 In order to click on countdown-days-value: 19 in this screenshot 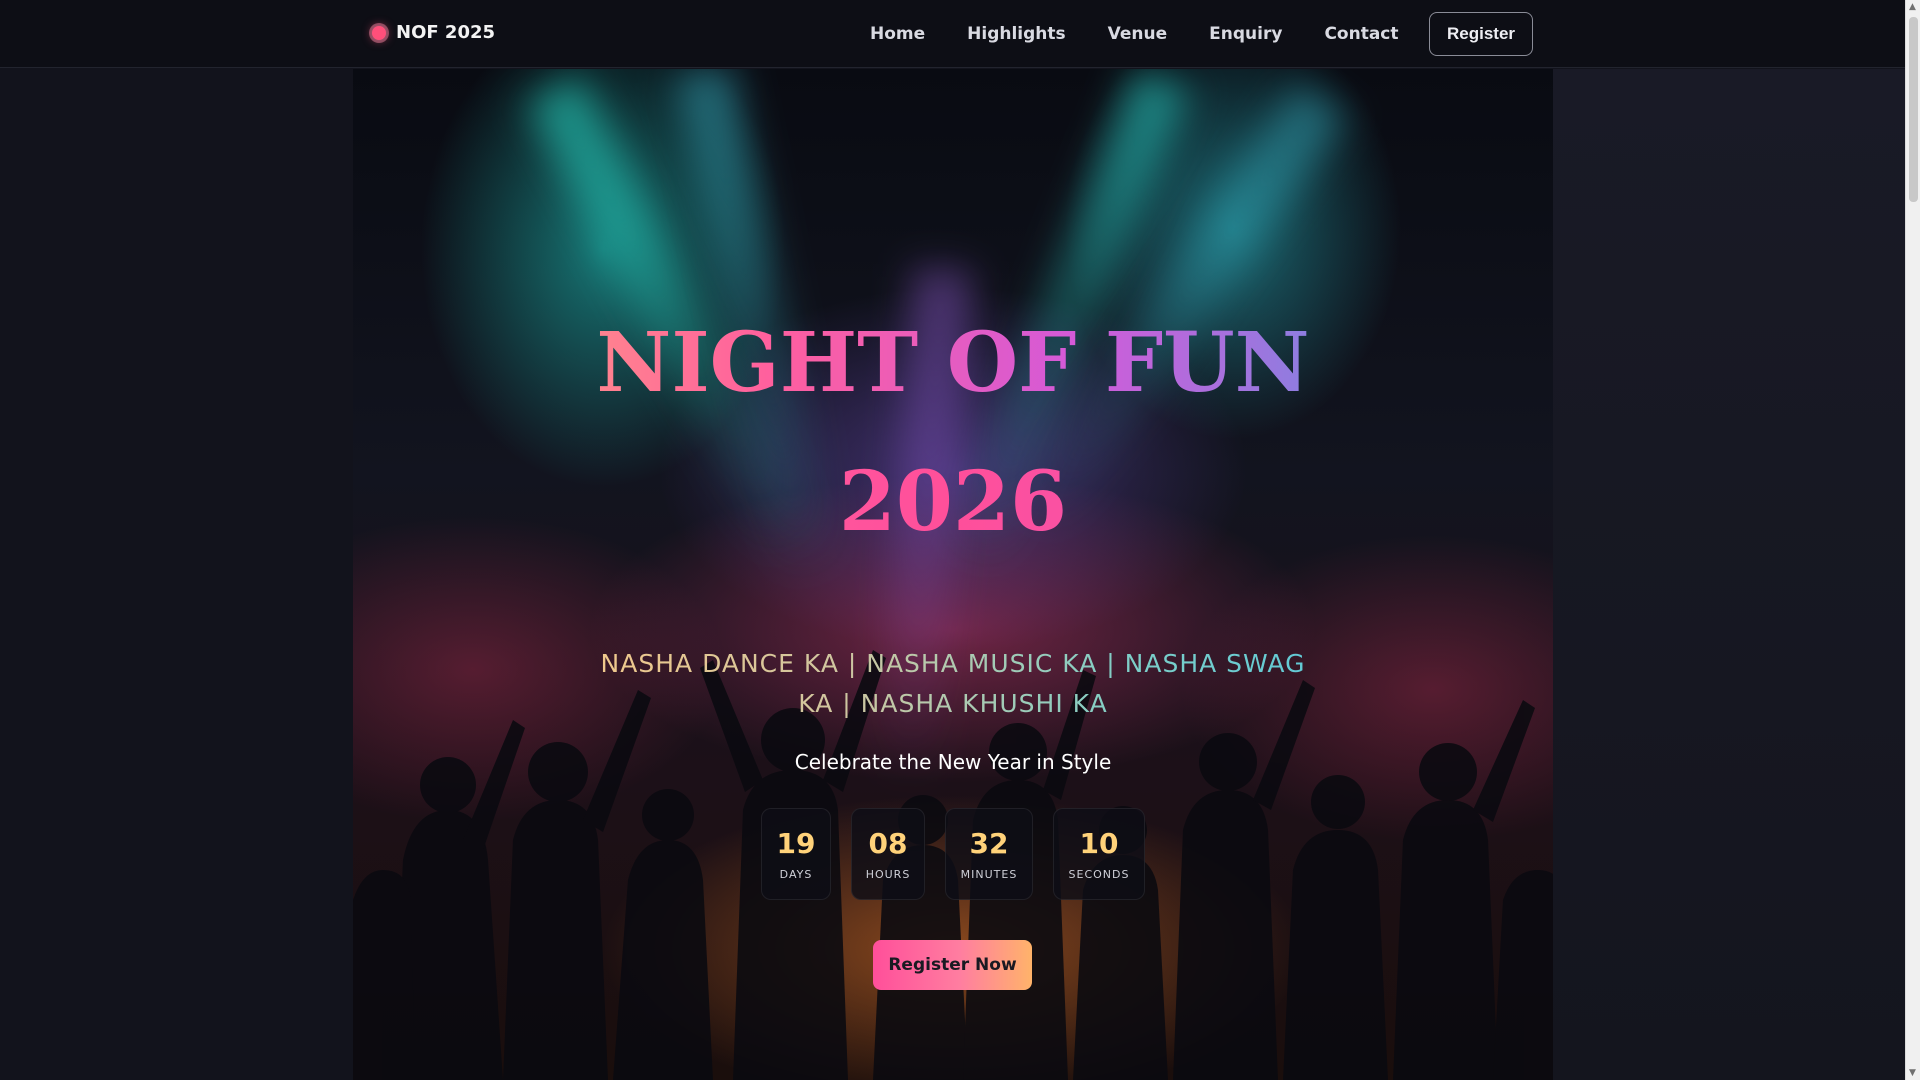, I will do `click(796, 843)`.